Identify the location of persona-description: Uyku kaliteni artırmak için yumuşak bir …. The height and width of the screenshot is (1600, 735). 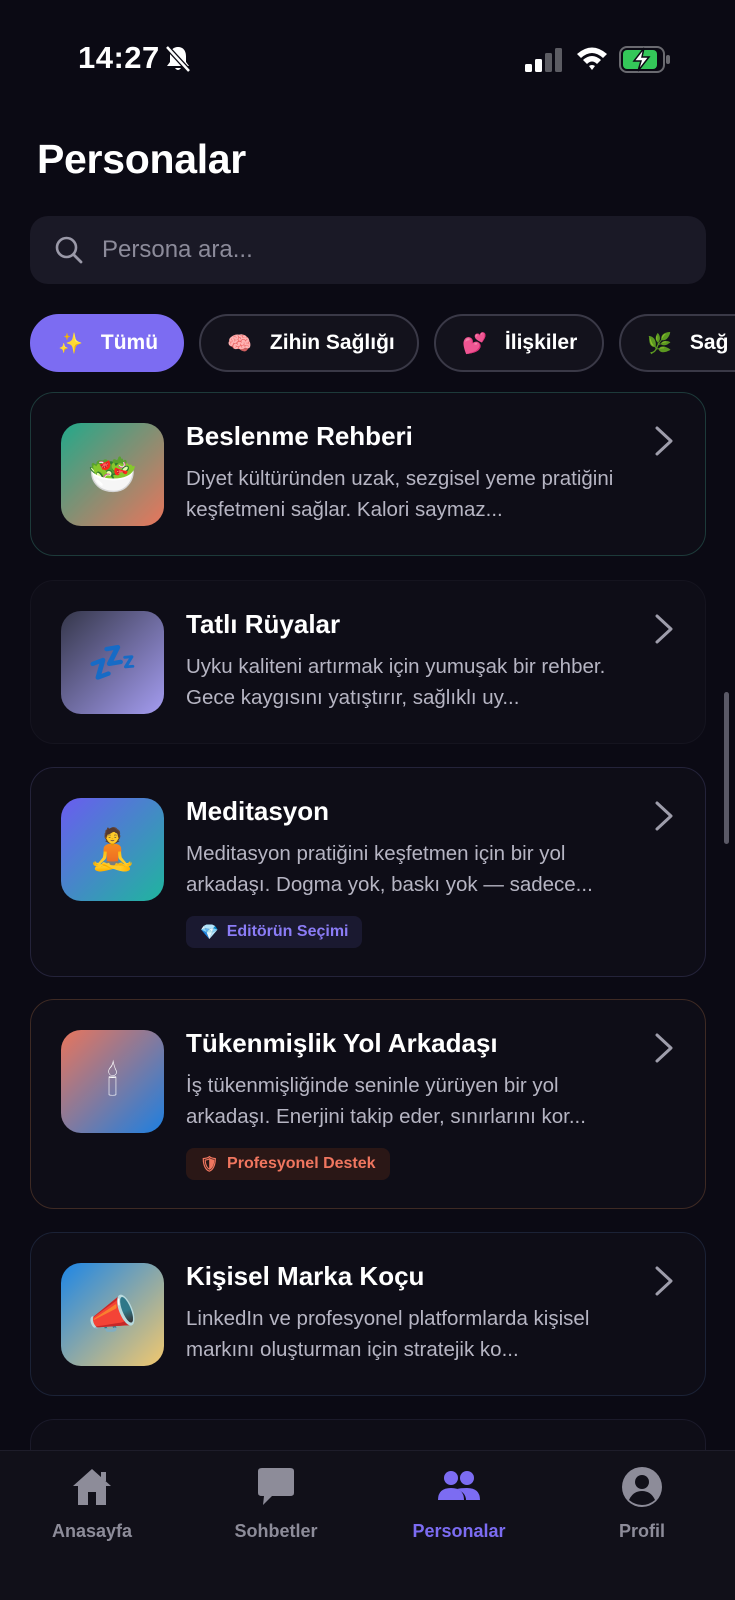
(396, 682).